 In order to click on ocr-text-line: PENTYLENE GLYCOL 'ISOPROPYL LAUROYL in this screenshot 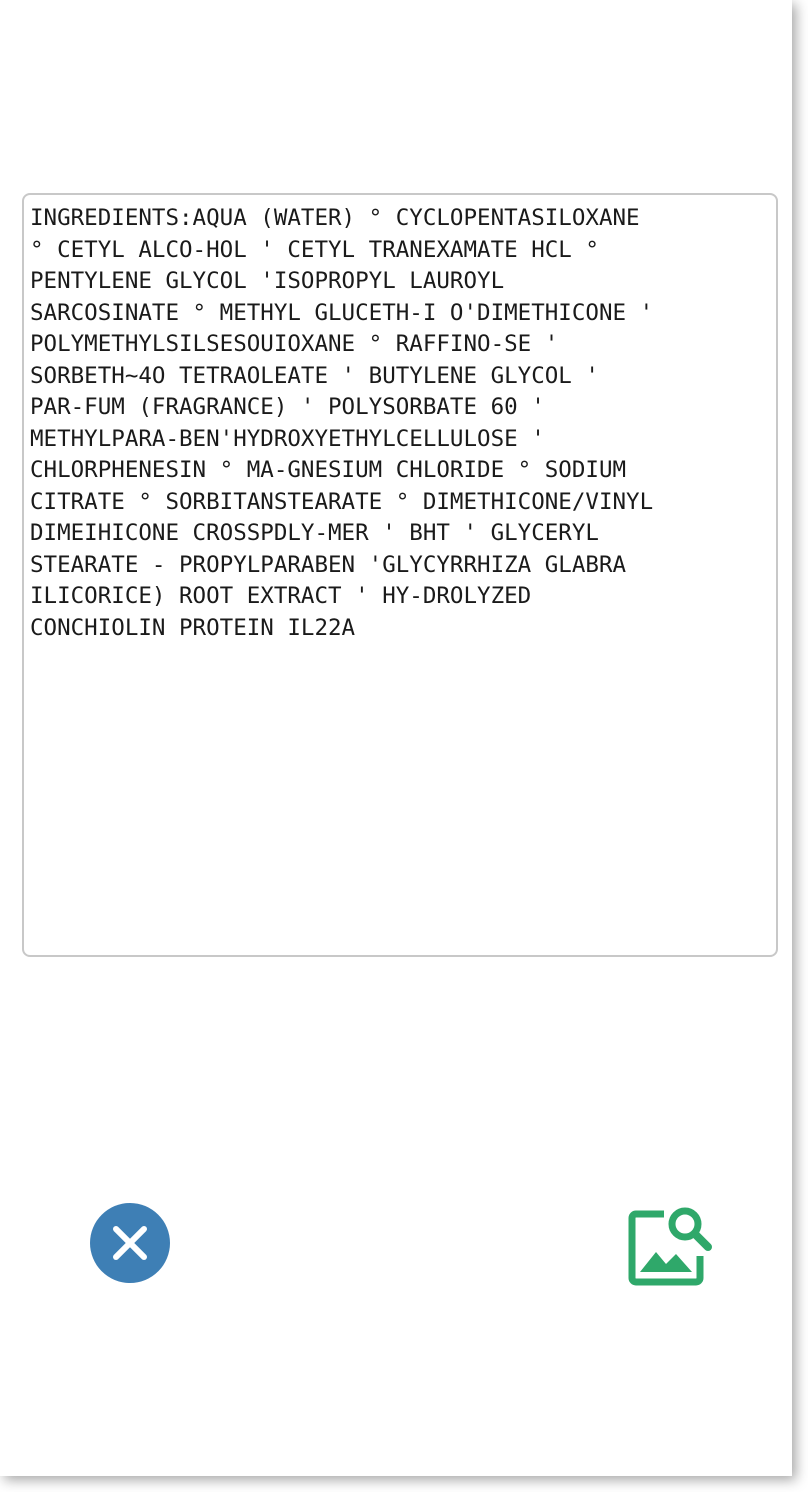, I will do `click(267, 281)`.